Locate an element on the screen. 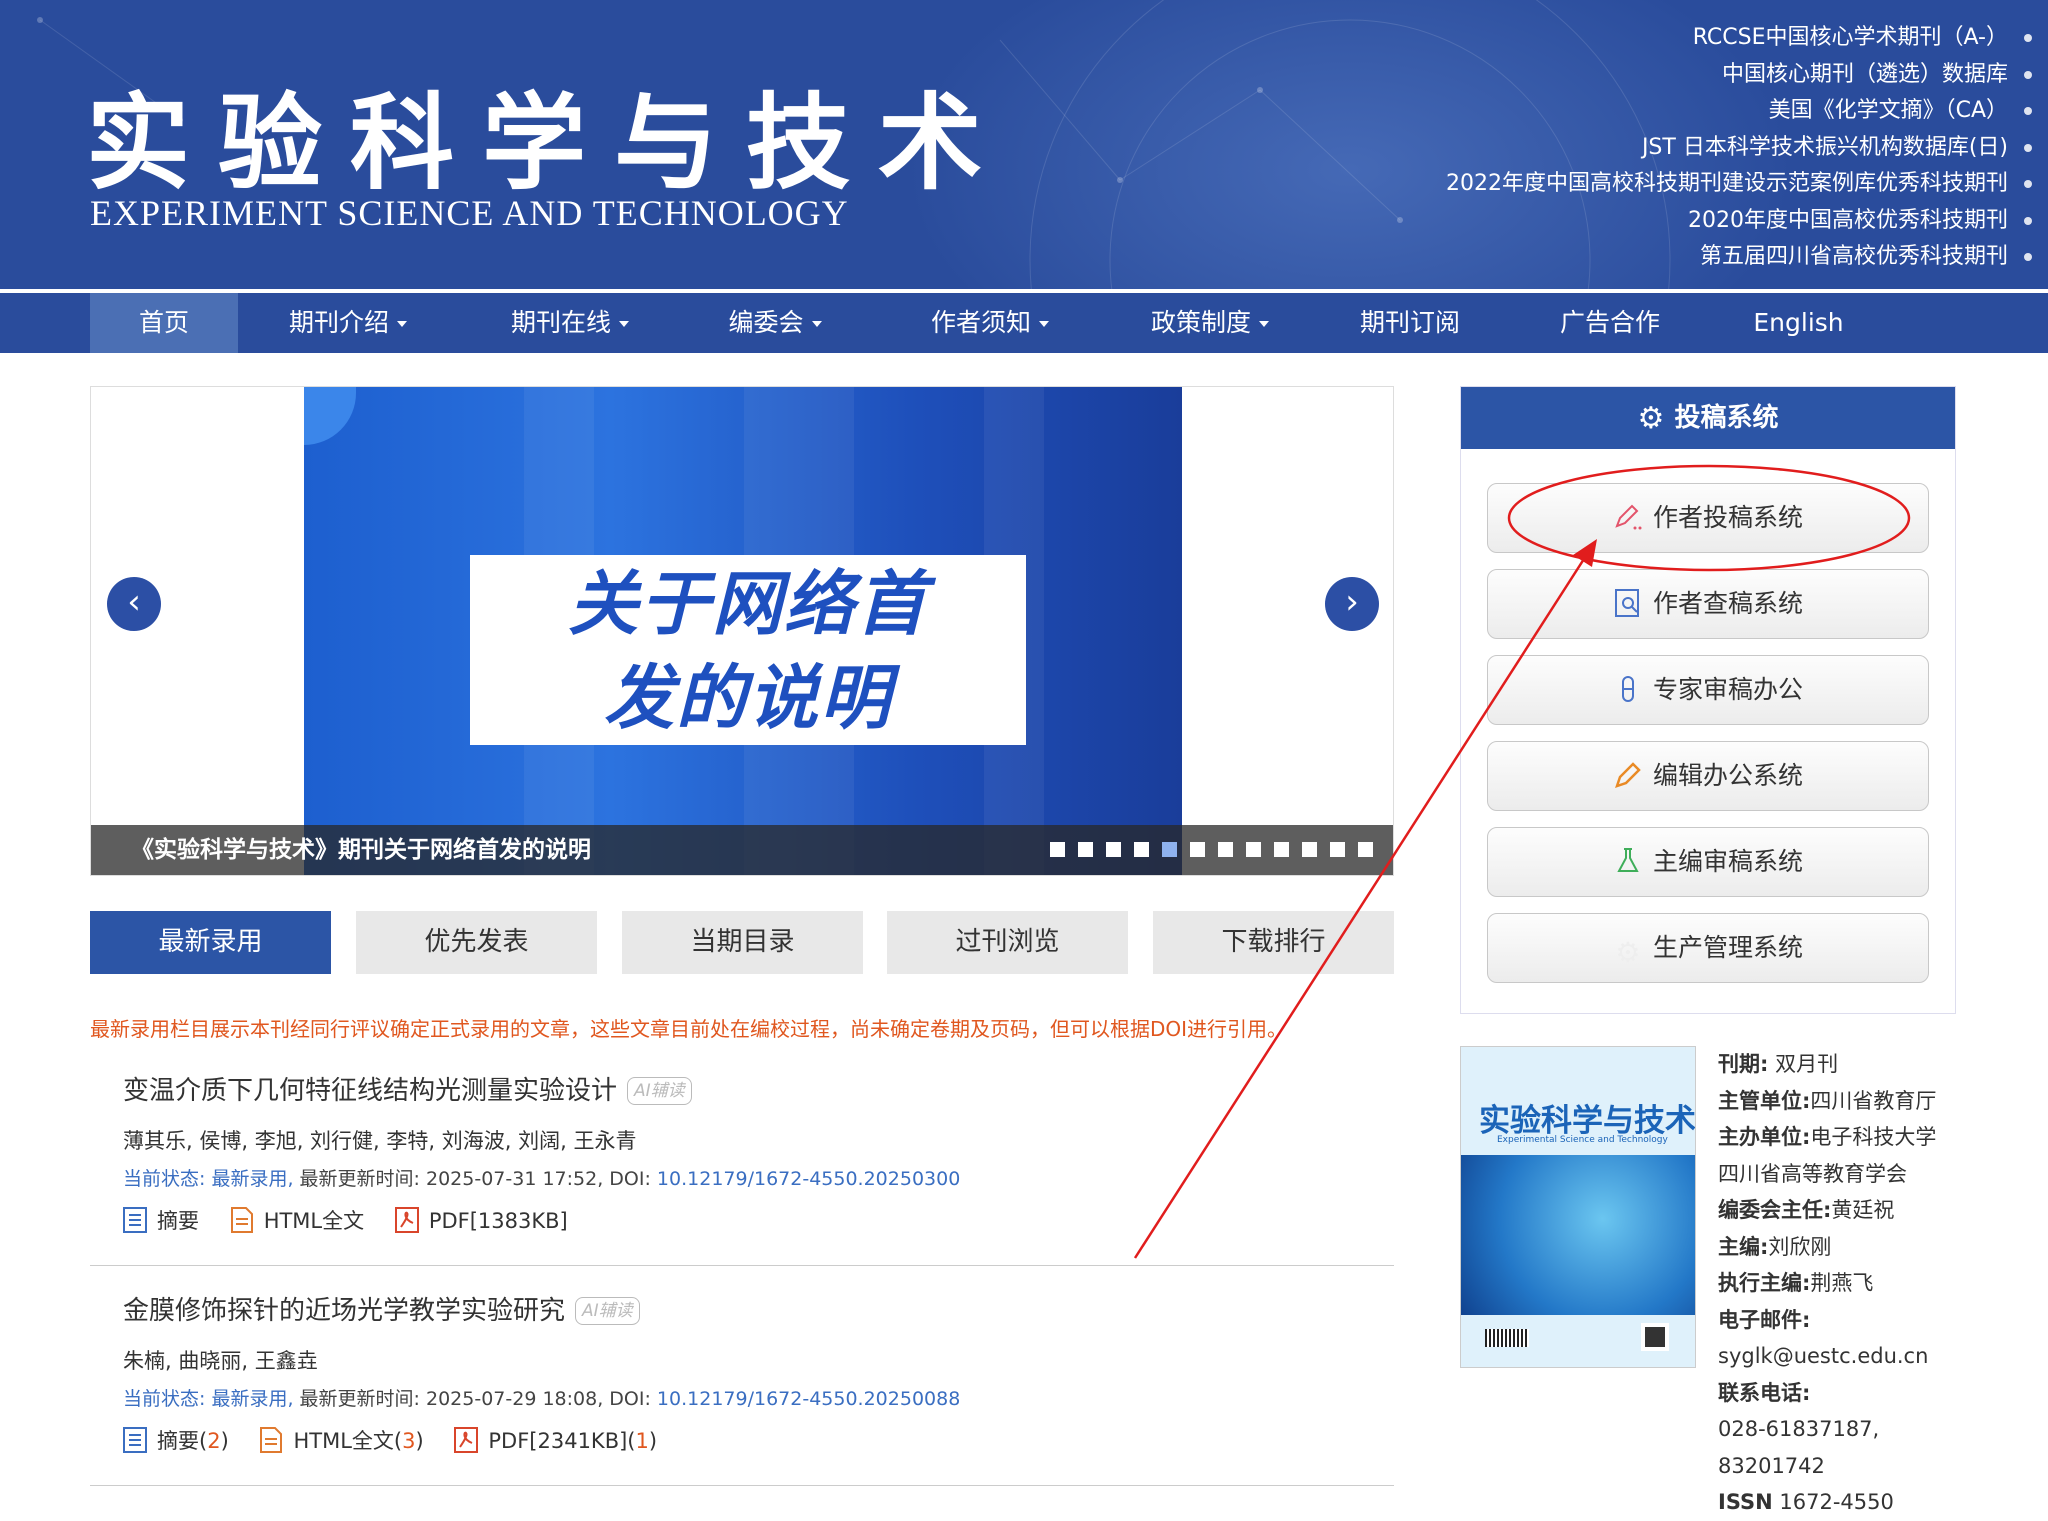 This screenshot has width=2048, height=1521. pdf-link: PDF[1383KB] is located at coordinates (481, 1220).